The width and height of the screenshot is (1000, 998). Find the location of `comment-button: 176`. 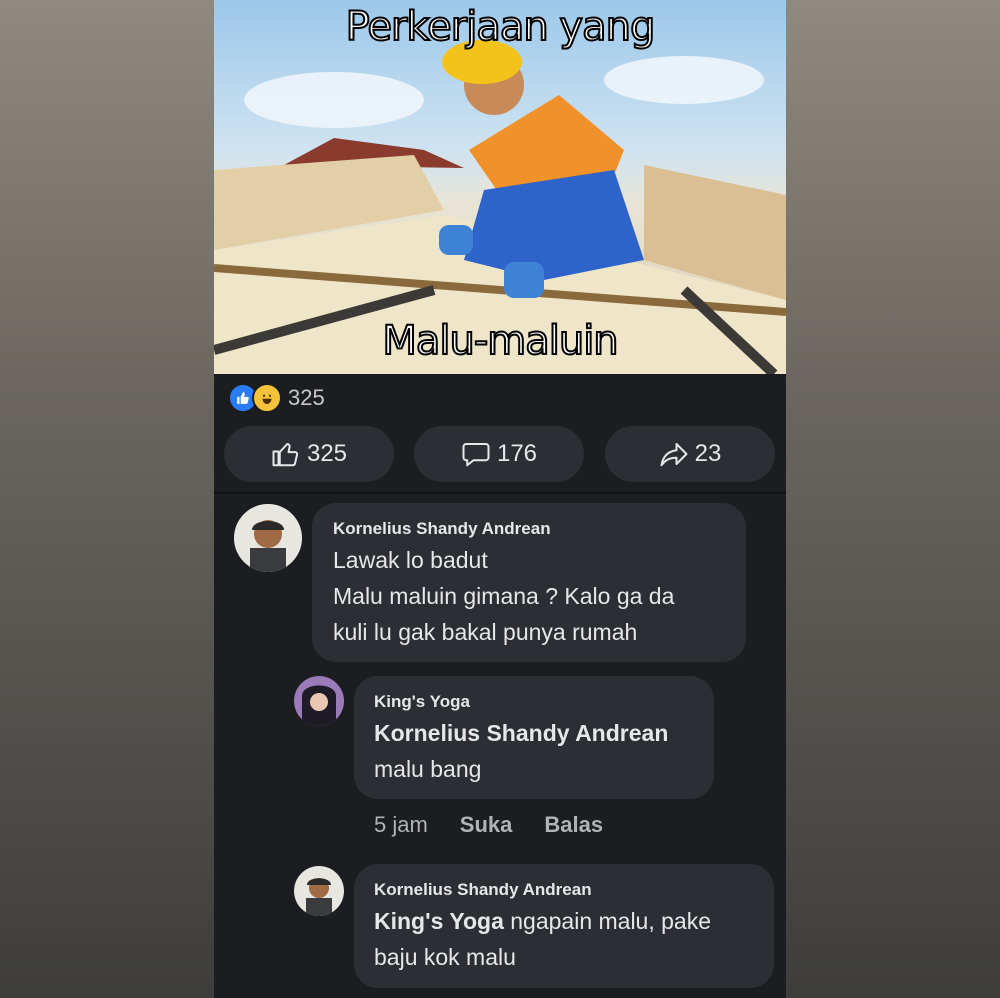

comment-button: 176 is located at coordinates (499, 454).